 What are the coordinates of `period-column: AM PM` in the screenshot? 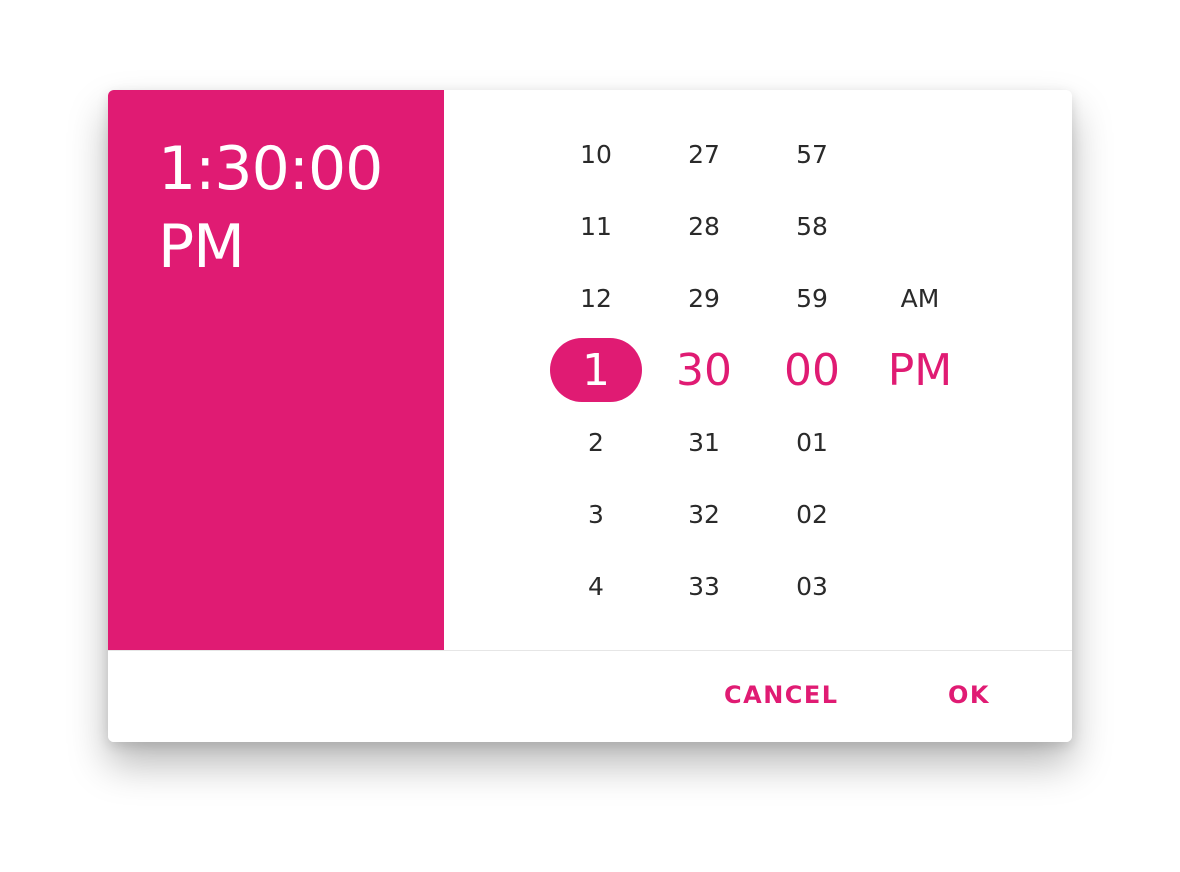 It's located at (920, 370).